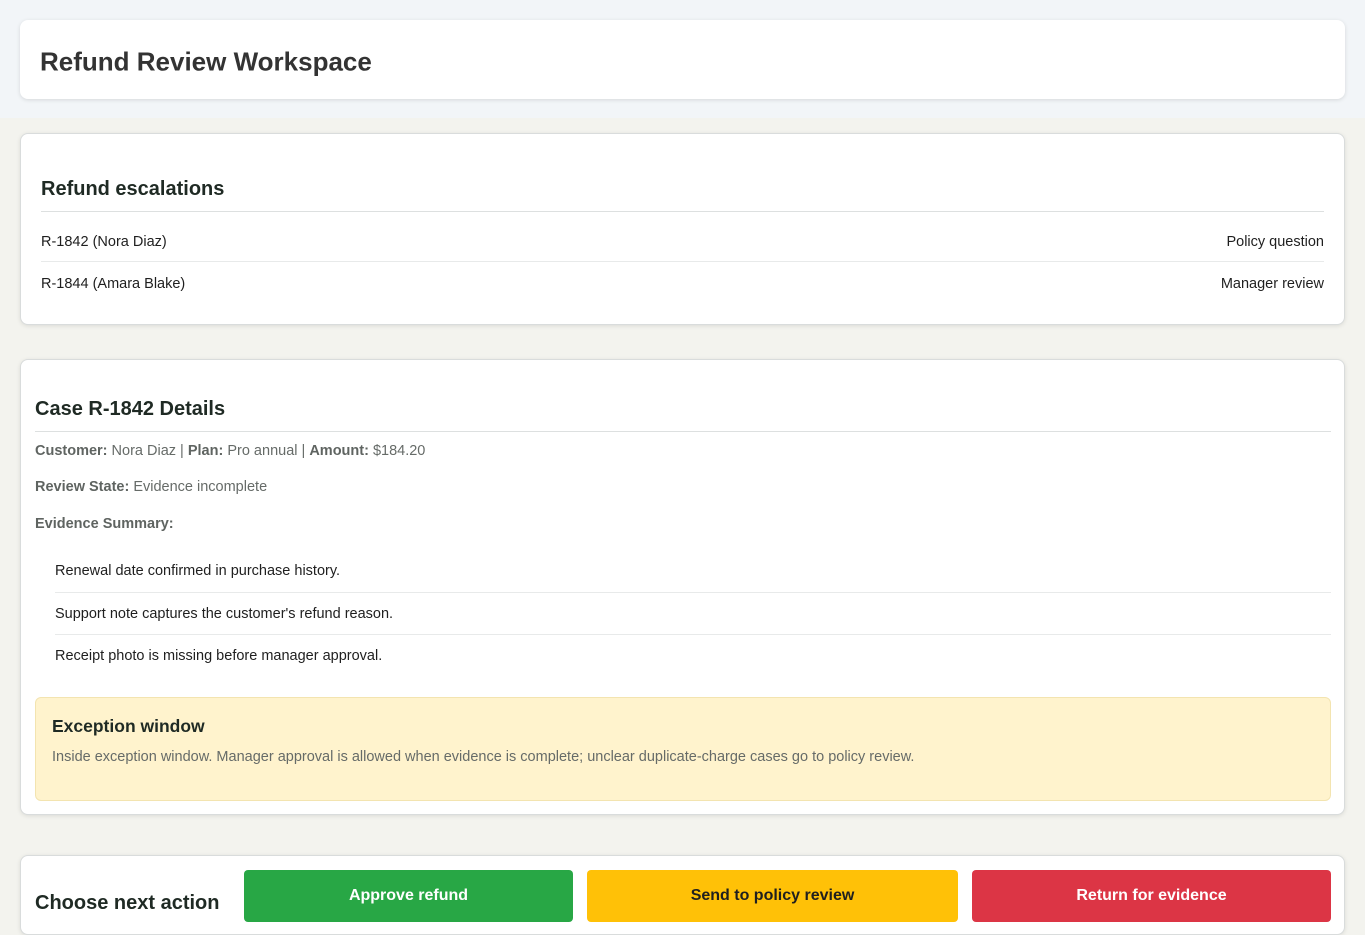 The height and width of the screenshot is (935, 1365). What do you see at coordinates (128, 726) in the screenshot?
I see `exception-title: Exception window` at bounding box center [128, 726].